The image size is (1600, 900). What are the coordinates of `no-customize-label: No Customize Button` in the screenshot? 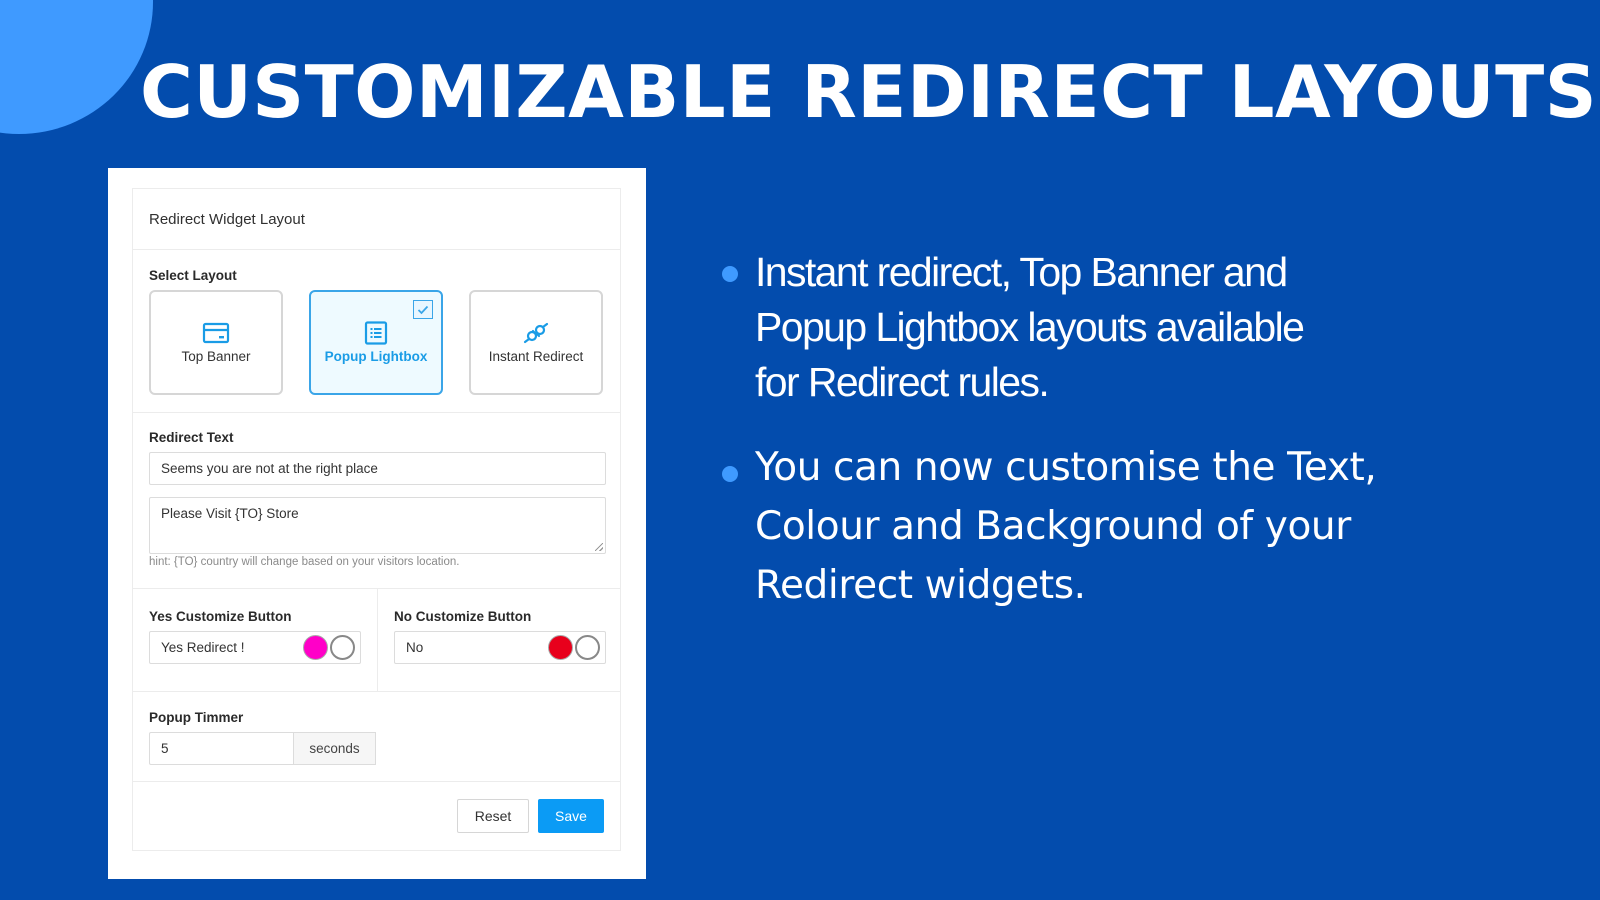 It's located at (463, 616).